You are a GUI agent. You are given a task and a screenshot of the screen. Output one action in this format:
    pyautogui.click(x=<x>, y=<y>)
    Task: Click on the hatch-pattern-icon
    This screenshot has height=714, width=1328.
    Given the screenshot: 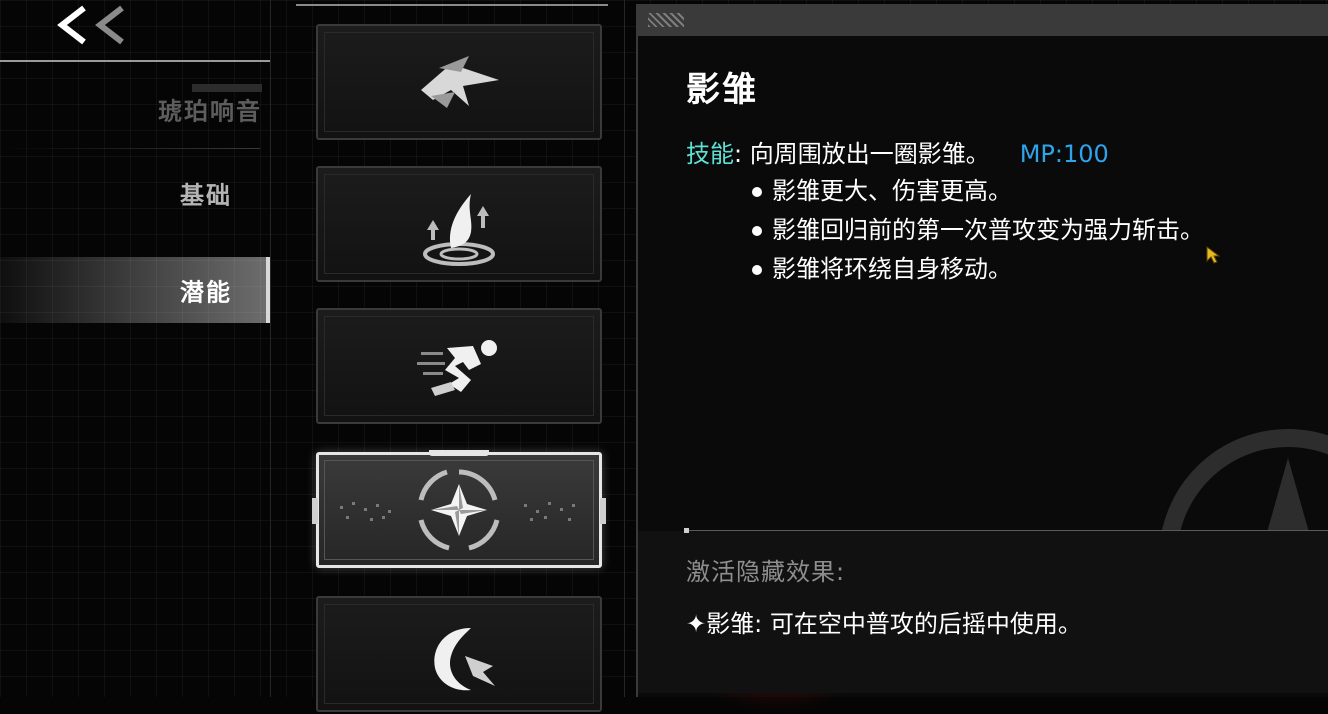 What is the action you would take?
    pyautogui.click(x=666, y=20)
    